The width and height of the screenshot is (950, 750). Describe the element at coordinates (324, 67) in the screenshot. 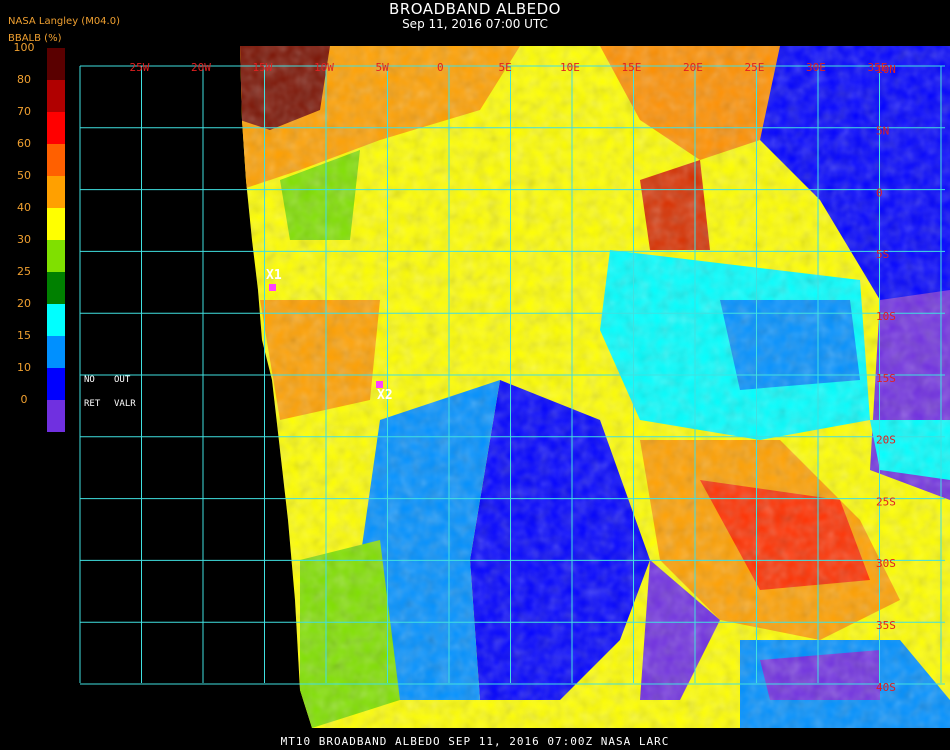

I see `lon-label: 10W` at that location.